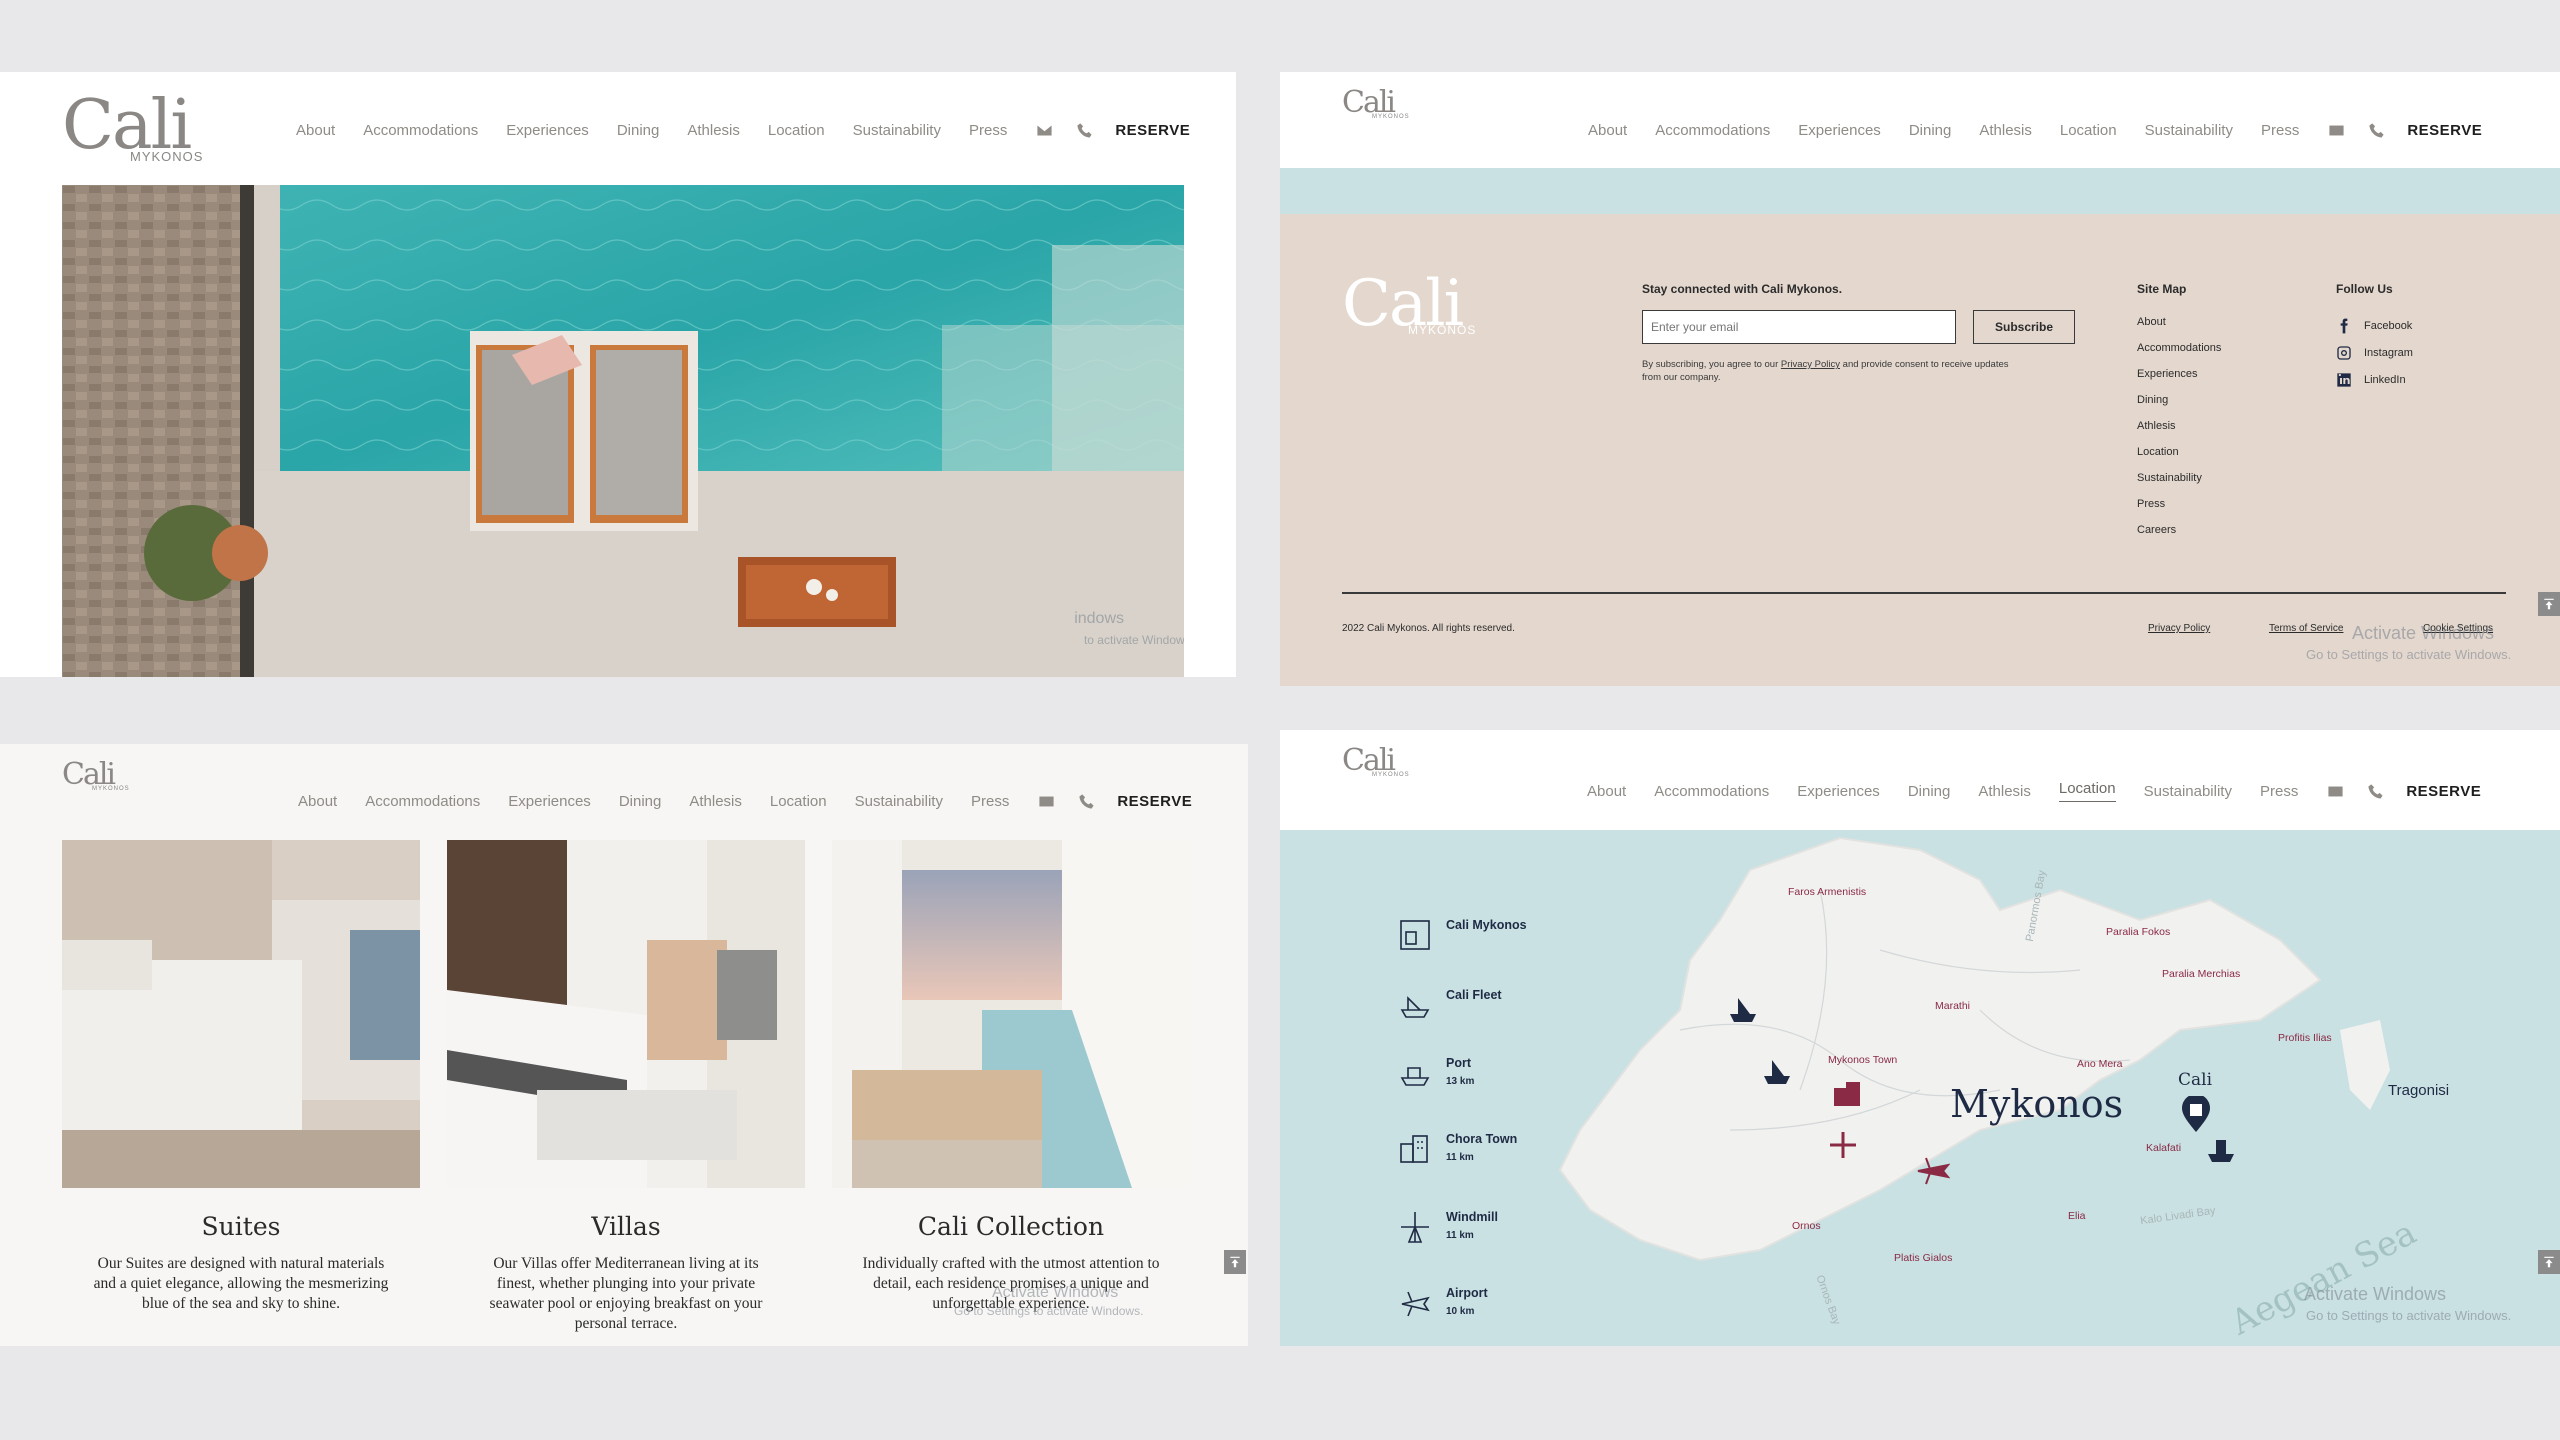  Describe the element at coordinates (1920, 120) in the screenshot. I see `header-bar` at that location.